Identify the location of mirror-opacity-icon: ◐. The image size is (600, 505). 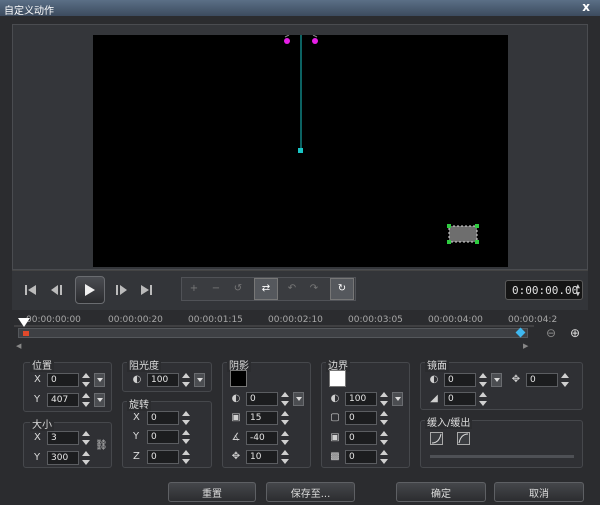
(434, 379).